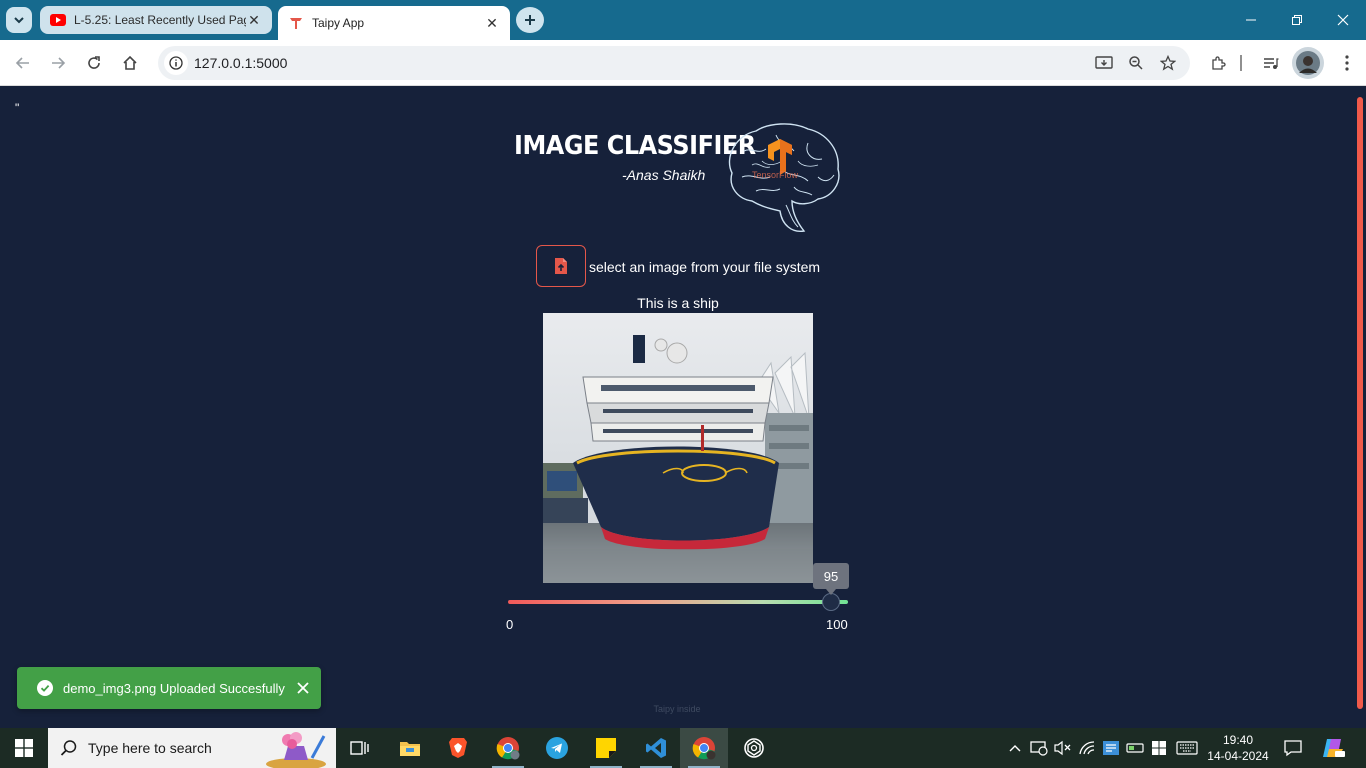 The width and height of the screenshot is (1366, 768). I want to click on toast-message: demo_img3.png Uploaded Succesfully, so click(174, 688).